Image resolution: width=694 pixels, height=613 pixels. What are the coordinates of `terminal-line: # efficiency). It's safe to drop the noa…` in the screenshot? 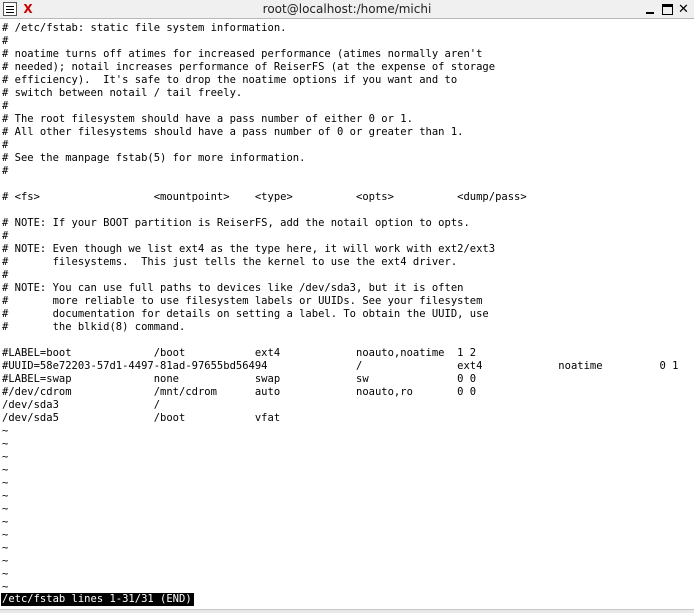 It's located at (230, 80).